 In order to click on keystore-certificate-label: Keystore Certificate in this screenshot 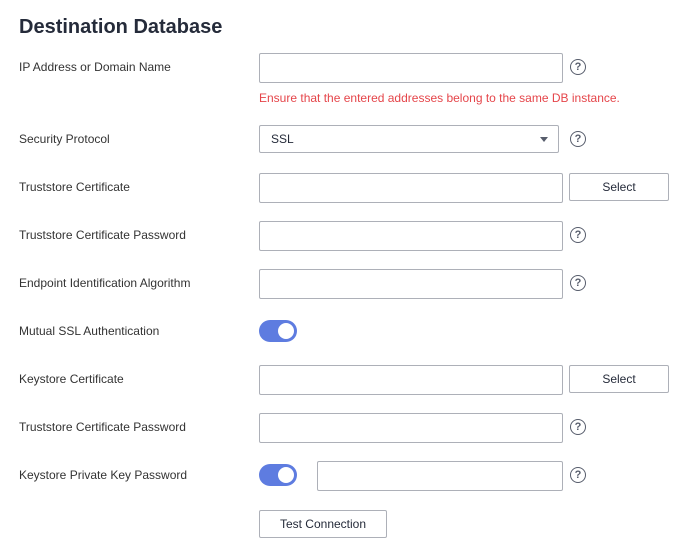, I will do `click(71, 379)`.